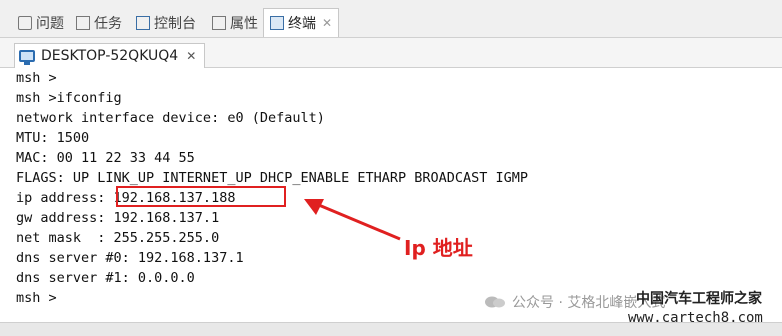 This screenshot has height=336, width=782. What do you see at coordinates (105, 278) in the screenshot?
I see `terminal-line: dns server #1: 0.0.0.0` at bounding box center [105, 278].